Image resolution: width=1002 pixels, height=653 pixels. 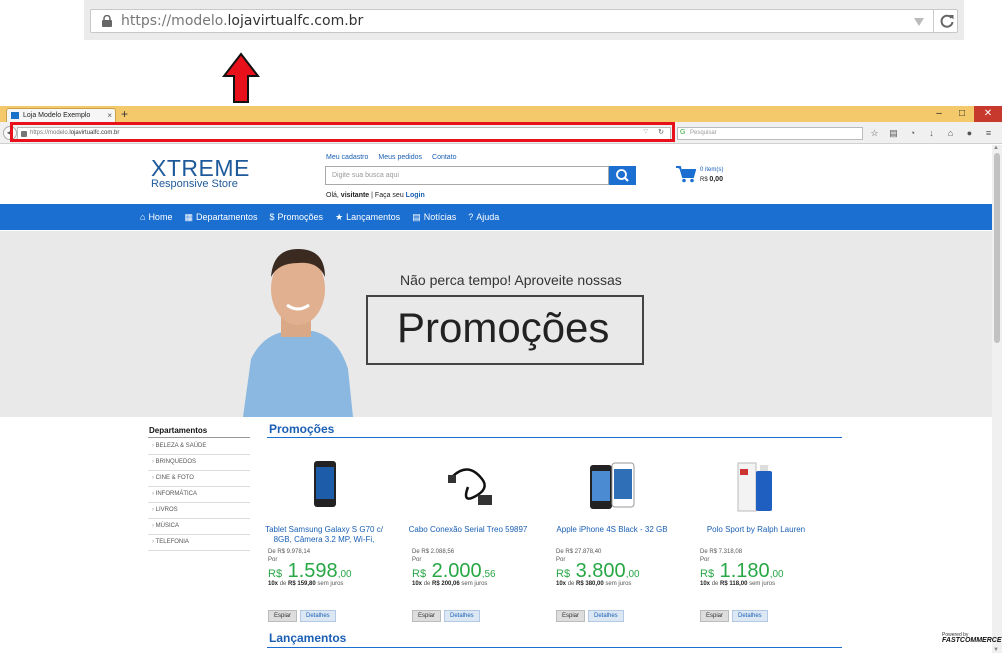 I want to click on product-installments: 10x de R$ 159,80 sem juros, so click(x=306, y=584).